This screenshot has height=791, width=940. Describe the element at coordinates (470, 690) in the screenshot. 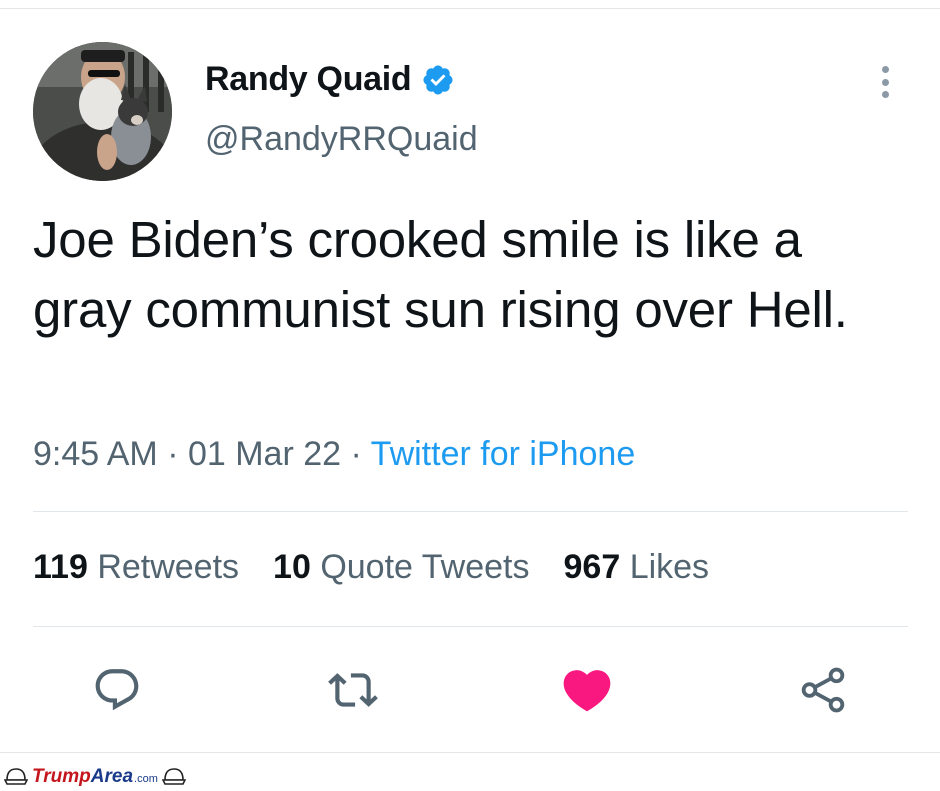

I see `tweet-actions` at that location.